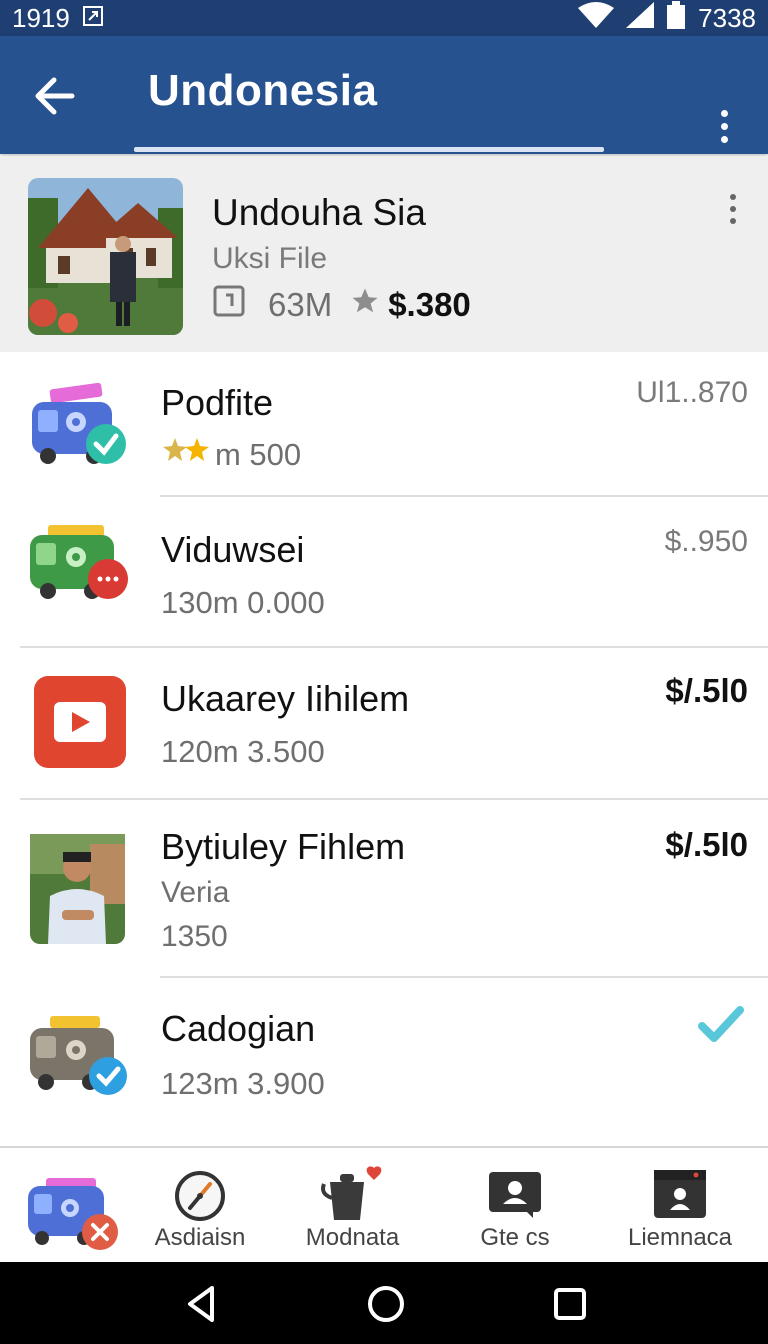 This screenshot has width=768, height=1344. I want to click on item-title: Cadogian, so click(238, 1028).